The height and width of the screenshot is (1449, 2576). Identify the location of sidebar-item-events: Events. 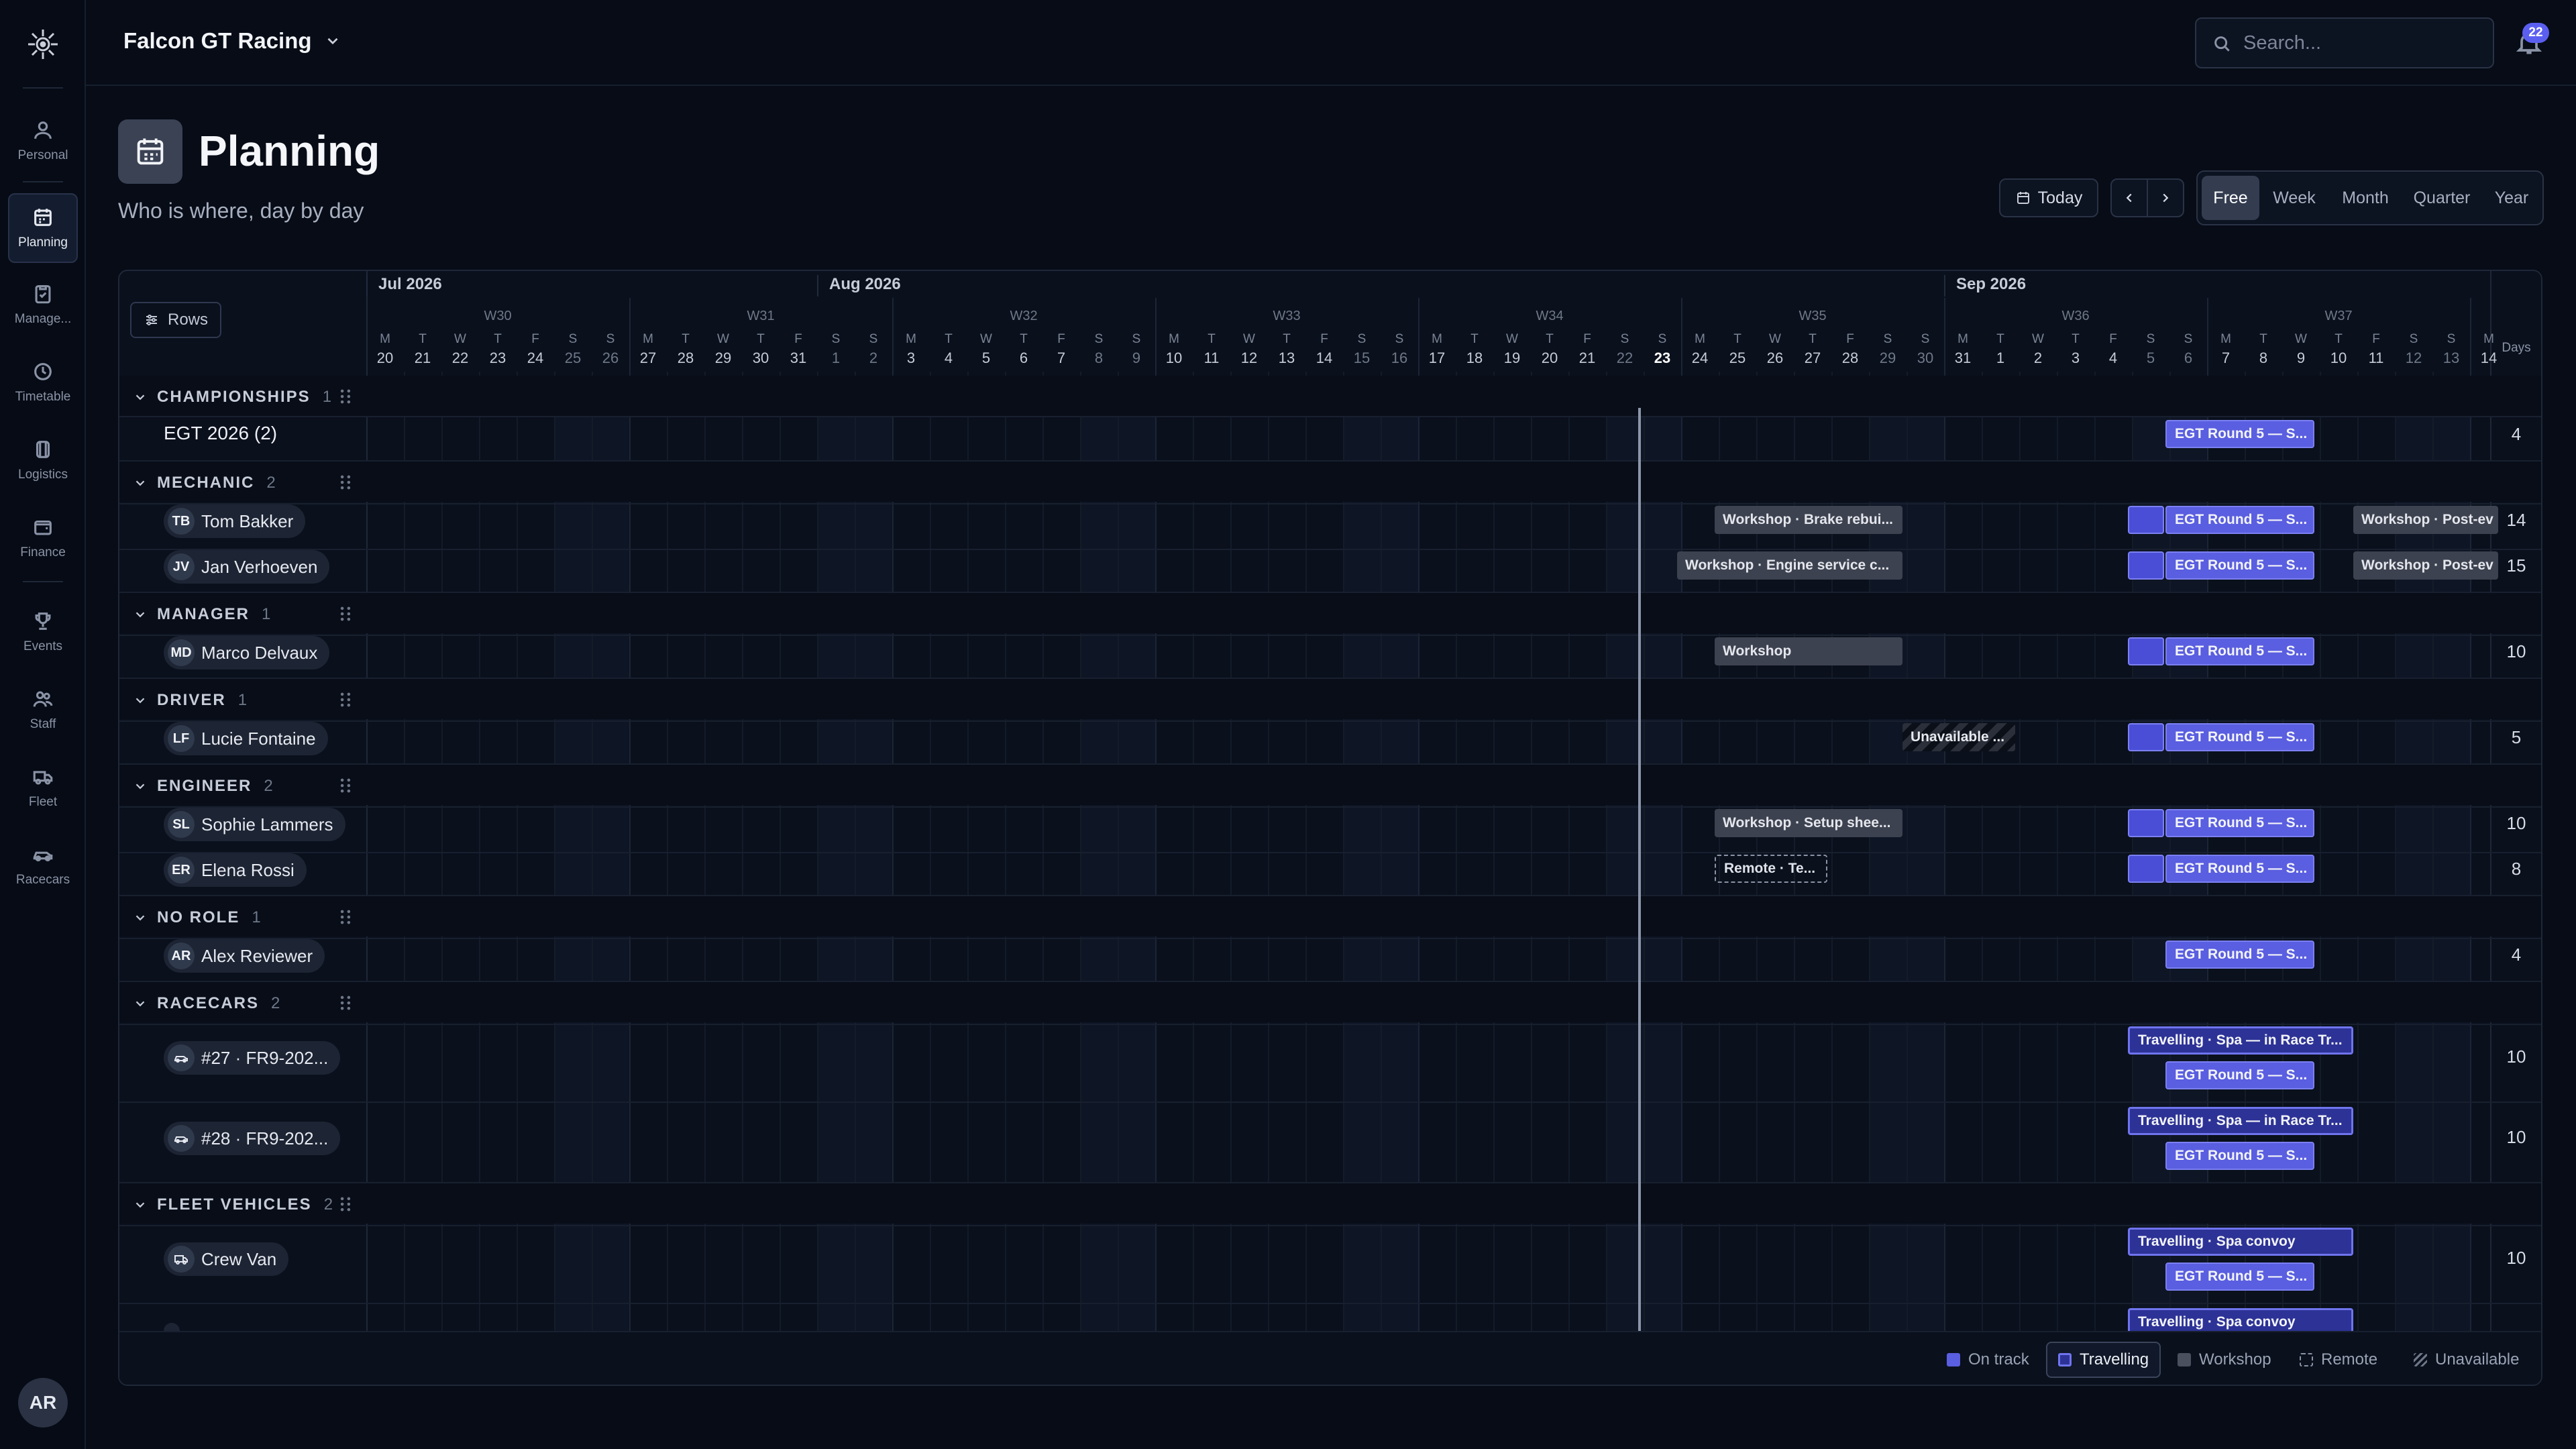
(43, 632).